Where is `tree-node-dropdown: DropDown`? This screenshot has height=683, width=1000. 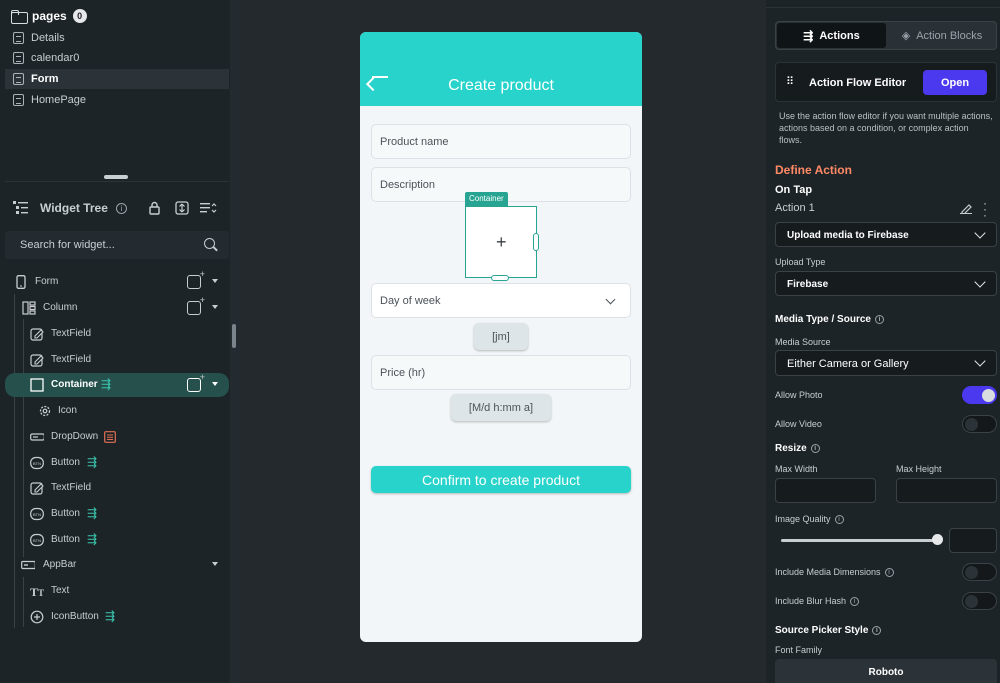
tree-node-dropdown: DropDown is located at coordinates (117, 437).